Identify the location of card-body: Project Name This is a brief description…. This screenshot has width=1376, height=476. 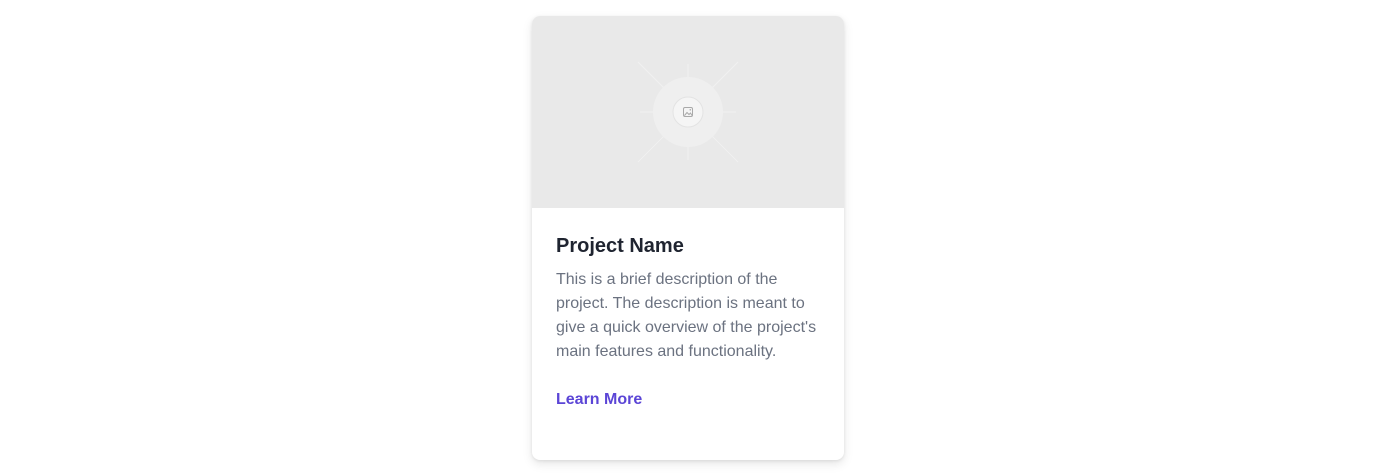
(688, 310).